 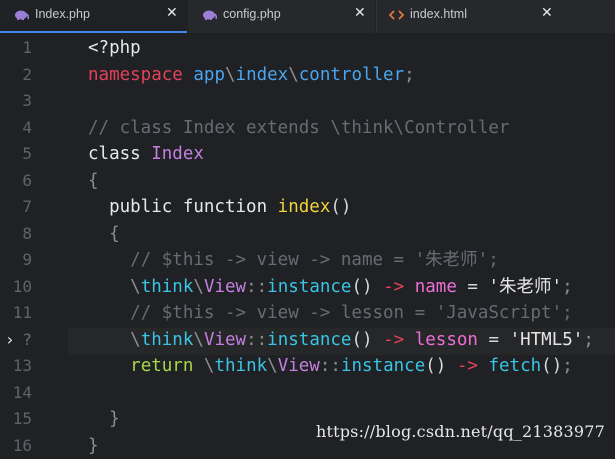 I want to click on property-name: name, so click(x=436, y=287).